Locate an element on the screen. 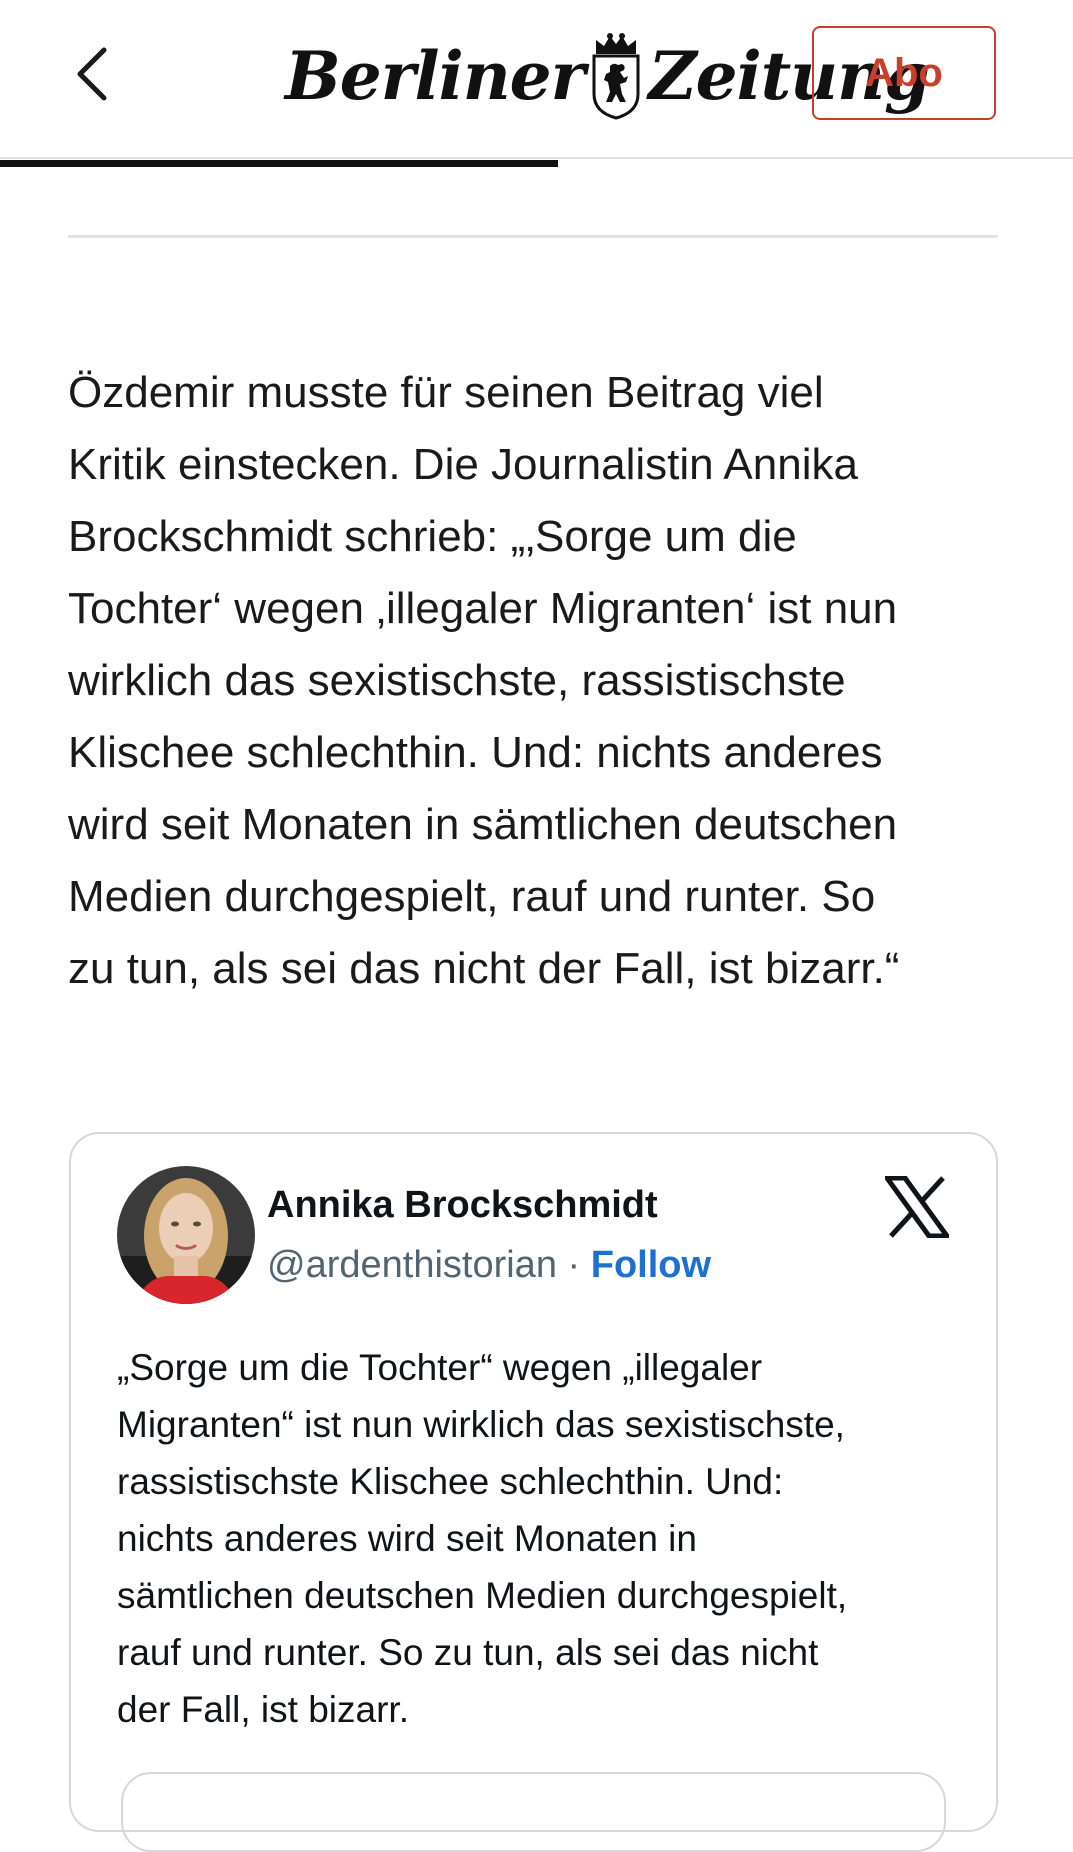 The image size is (1073, 1852). tweet-handle-row: @ardenthistorian · Follow is located at coordinates (489, 1265).